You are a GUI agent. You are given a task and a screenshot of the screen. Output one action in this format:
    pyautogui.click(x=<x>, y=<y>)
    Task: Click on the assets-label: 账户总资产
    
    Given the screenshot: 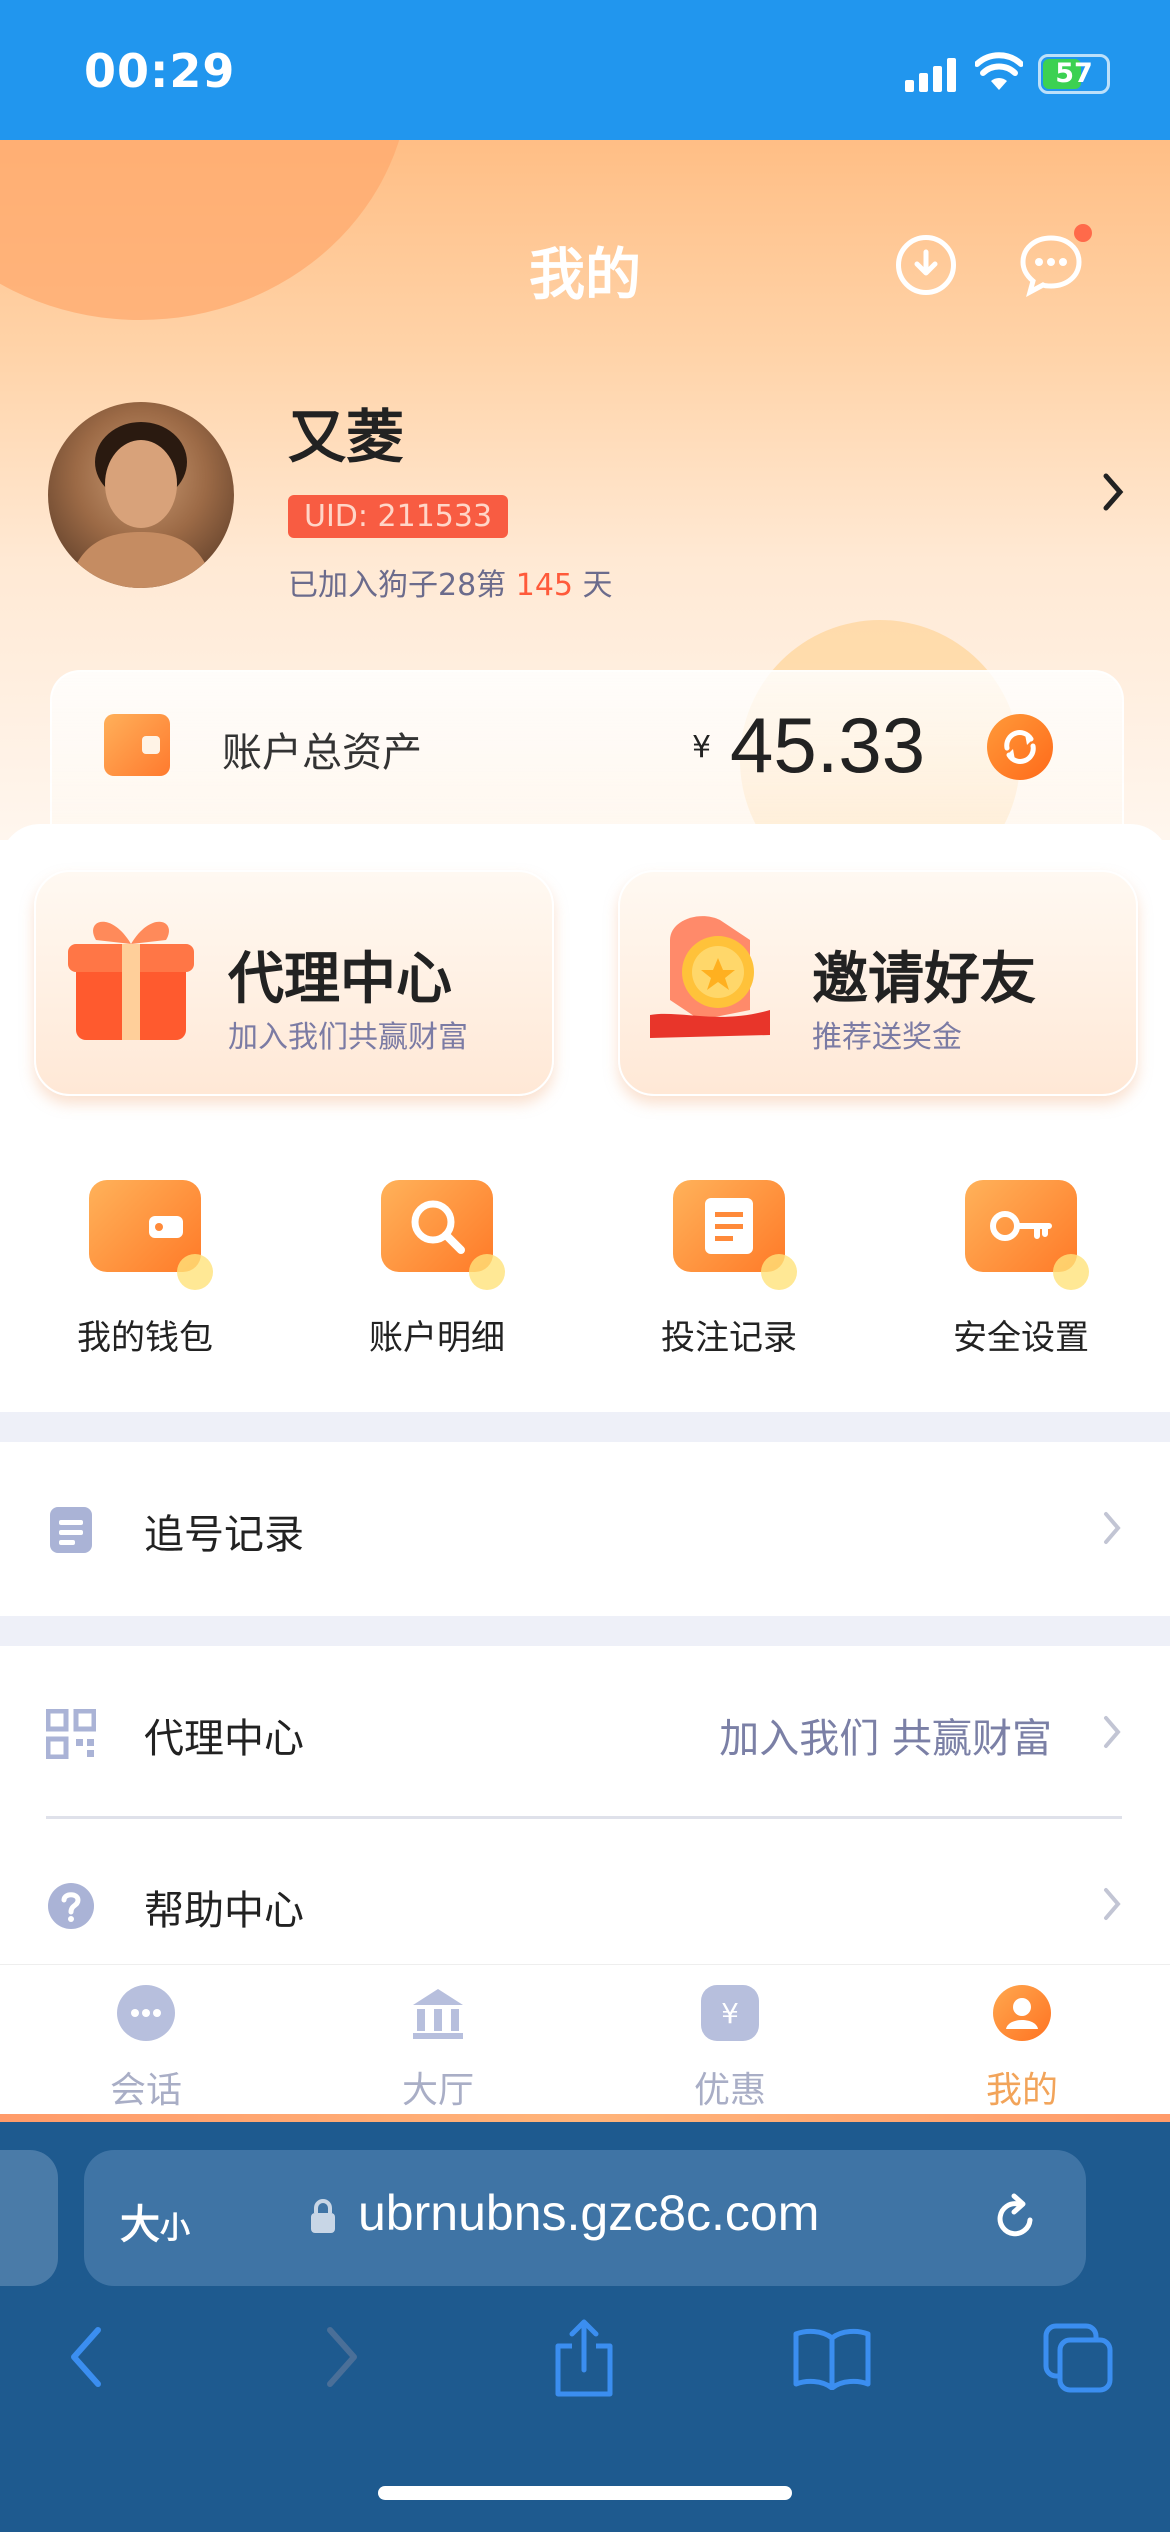 What is the action you would take?
    pyautogui.click(x=322, y=753)
    